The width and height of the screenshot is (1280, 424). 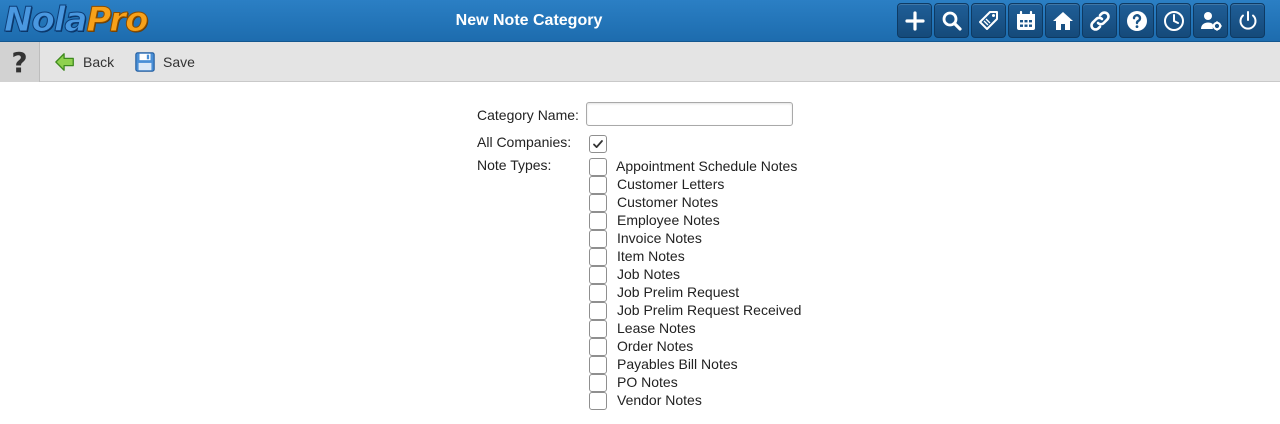 I want to click on note-type-label: Job Prelim Request Received, so click(x=709, y=310).